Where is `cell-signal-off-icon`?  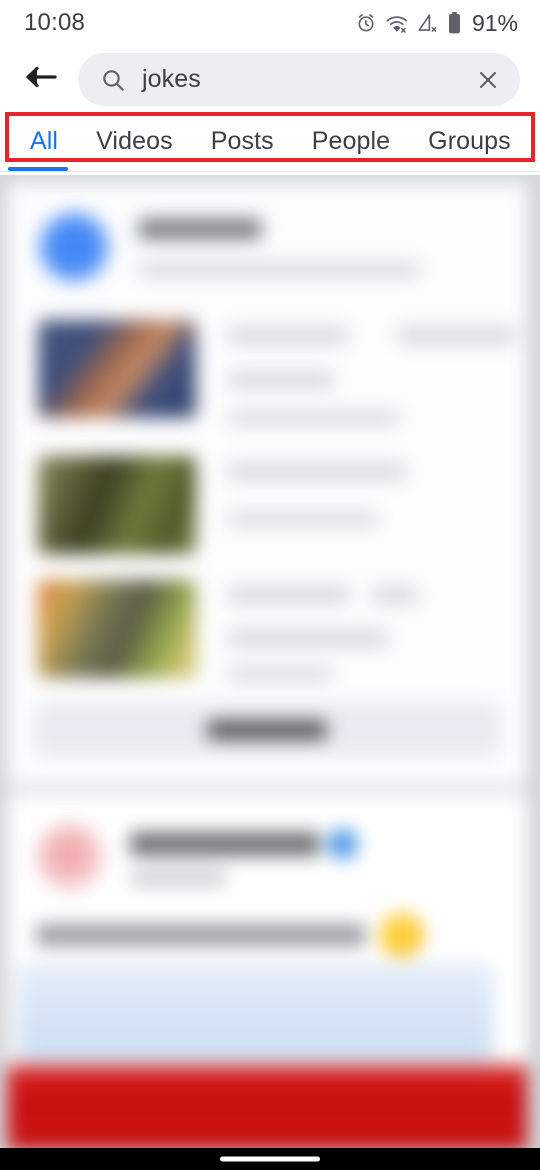 cell-signal-off-icon is located at coordinates (428, 23).